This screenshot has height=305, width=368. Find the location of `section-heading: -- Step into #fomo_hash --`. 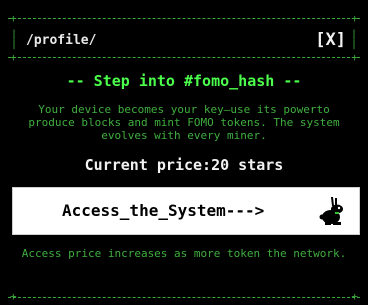

section-heading: -- Step into #fomo_hash -- is located at coordinates (184, 81).